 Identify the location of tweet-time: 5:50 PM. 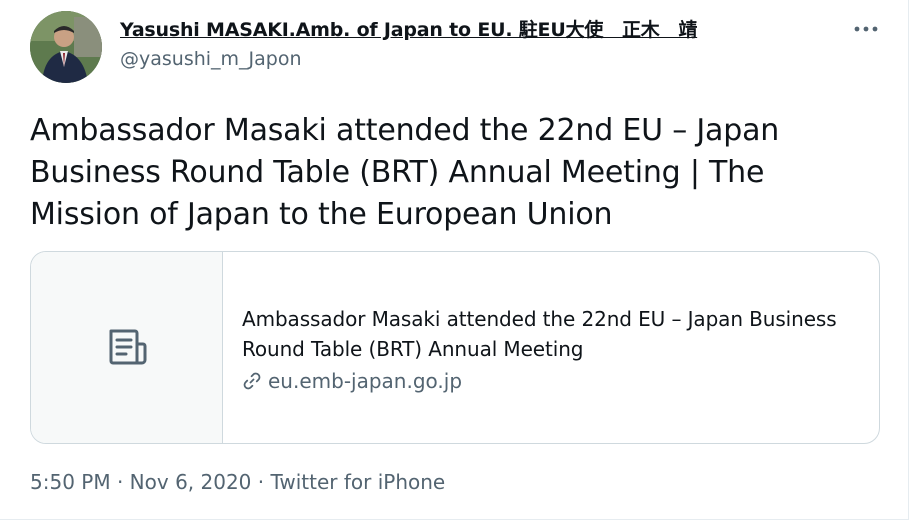
(70, 482).